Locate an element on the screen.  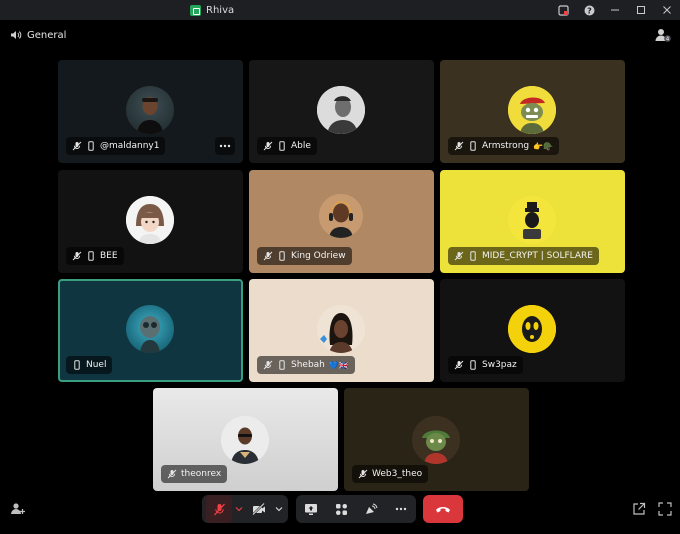
participant-tile: BEE is located at coordinates (150, 221).